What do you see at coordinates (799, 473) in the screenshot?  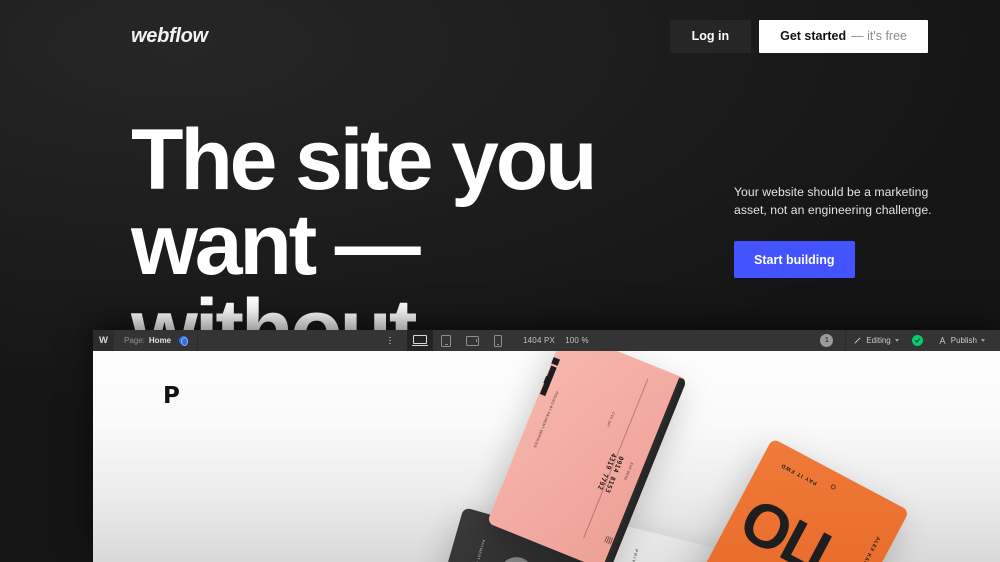 I see `card-orange-top-text: PAY IT FWD` at bounding box center [799, 473].